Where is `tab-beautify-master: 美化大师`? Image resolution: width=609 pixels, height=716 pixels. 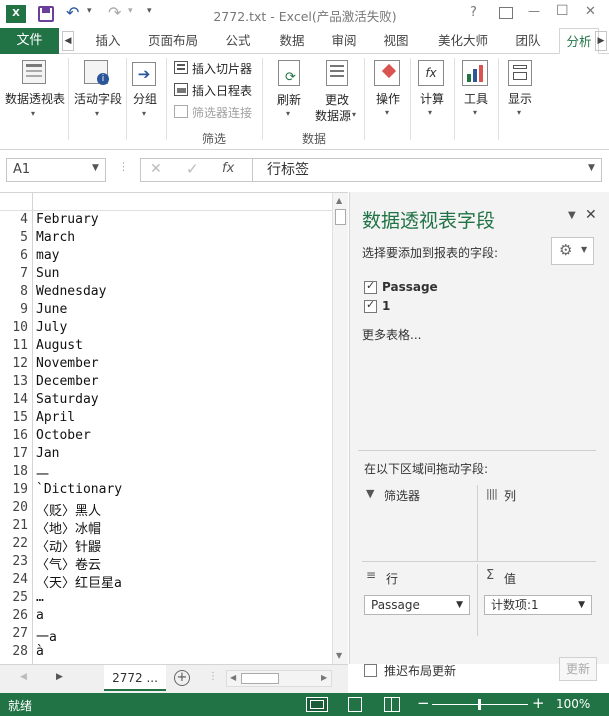
tab-beautify-master: 美化大师 is located at coordinates (463, 41).